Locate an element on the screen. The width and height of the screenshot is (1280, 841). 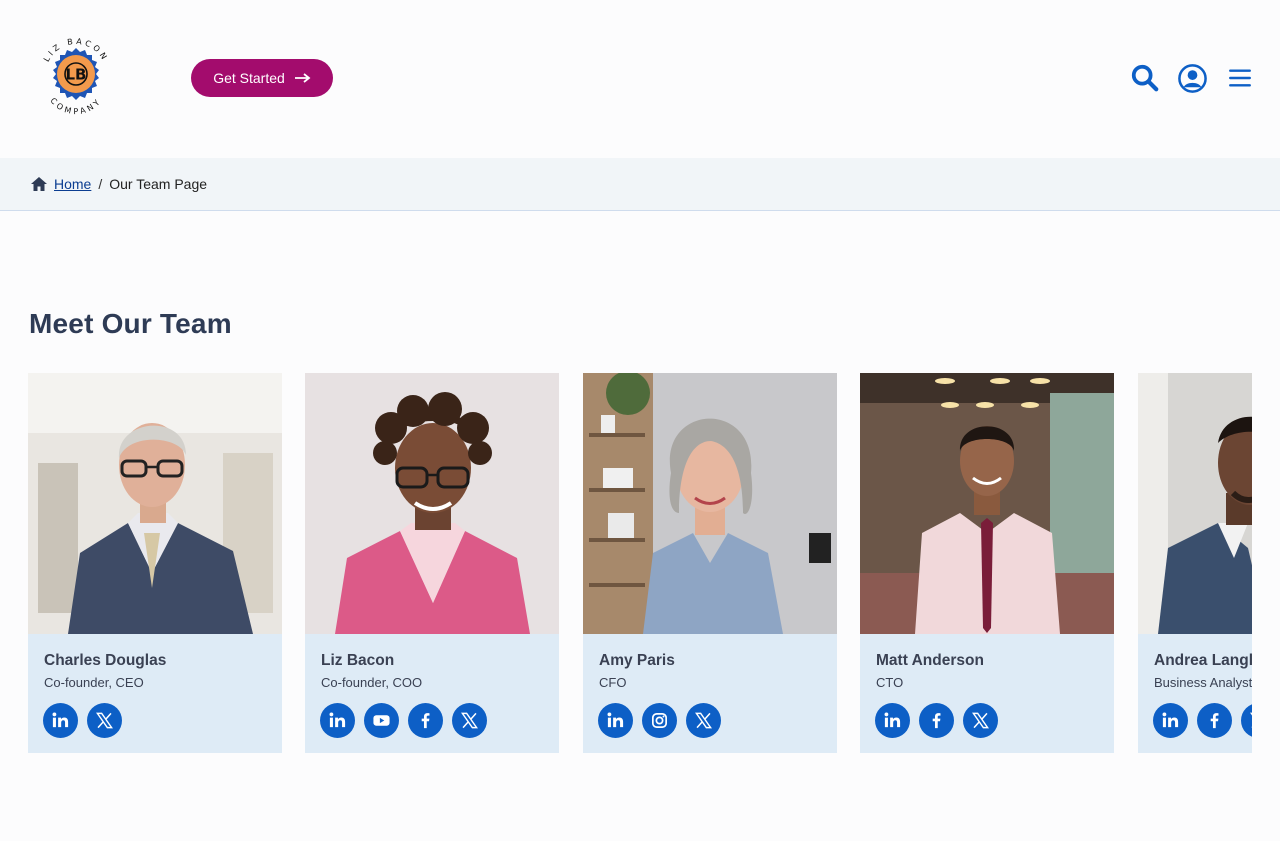
breadcrumb: Home / Our Team Page is located at coordinates (640, 184).